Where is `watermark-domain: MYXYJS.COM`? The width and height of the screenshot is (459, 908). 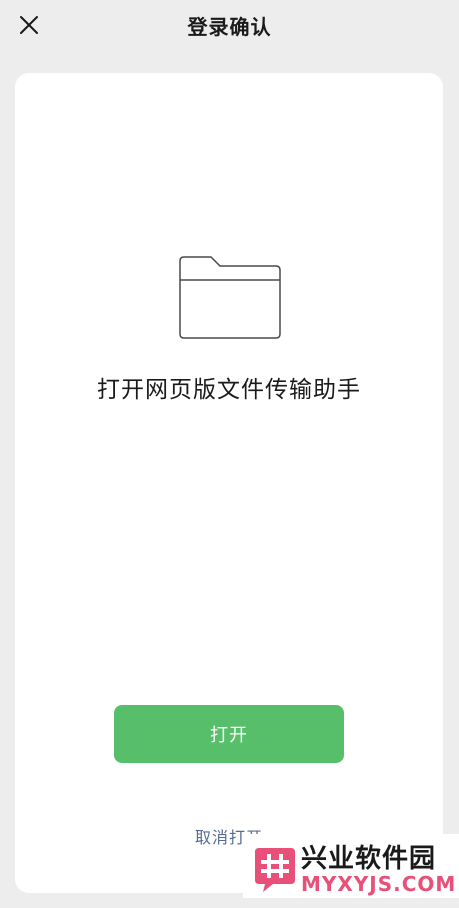 watermark-domain: MYXYJS.COM is located at coordinates (379, 884).